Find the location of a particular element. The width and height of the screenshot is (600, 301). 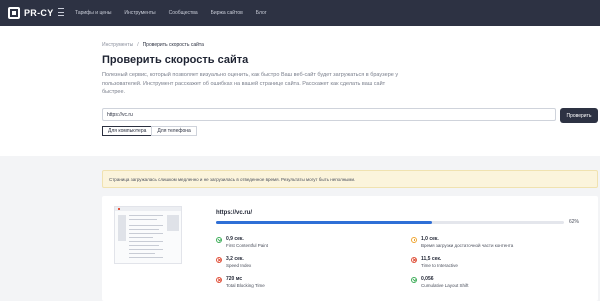

metric-speed-index: 3,2 сек. Speed Index is located at coordinates (233, 262).